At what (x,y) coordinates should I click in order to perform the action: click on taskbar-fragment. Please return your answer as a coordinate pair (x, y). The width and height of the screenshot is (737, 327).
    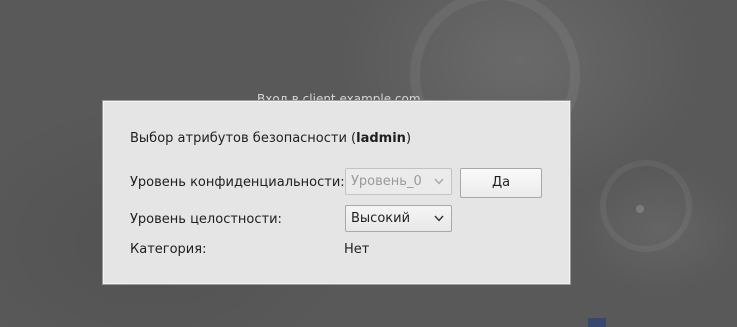
    Looking at the image, I should click on (597, 322).